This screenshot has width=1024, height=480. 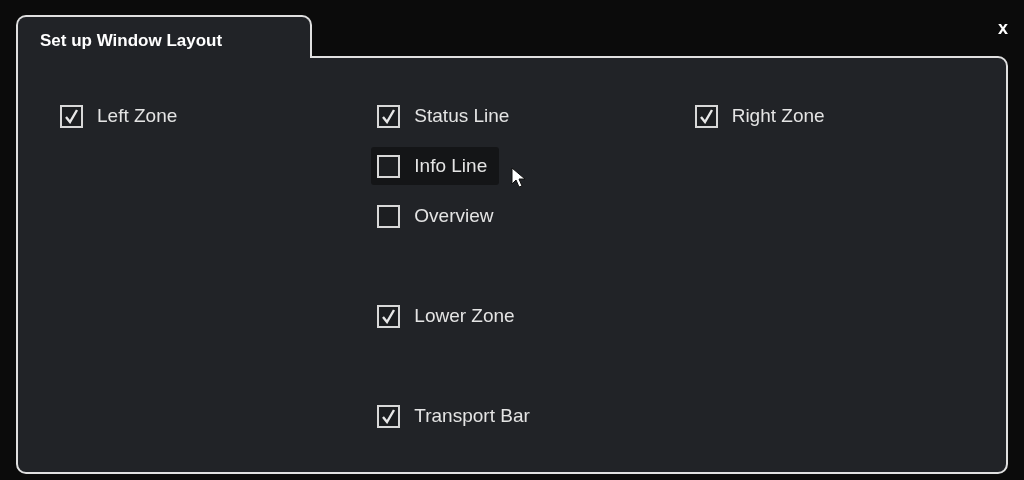 What do you see at coordinates (456, 416) in the screenshot?
I see `checkbox-option: Transport Bar` at bounding box center [456, 416].